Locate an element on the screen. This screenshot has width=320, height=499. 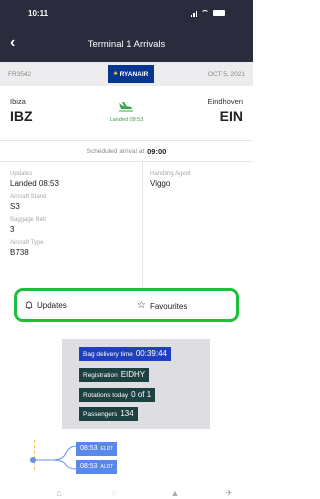
flight-date: OCT 5, 2021 is located at coordinates (226, 74).